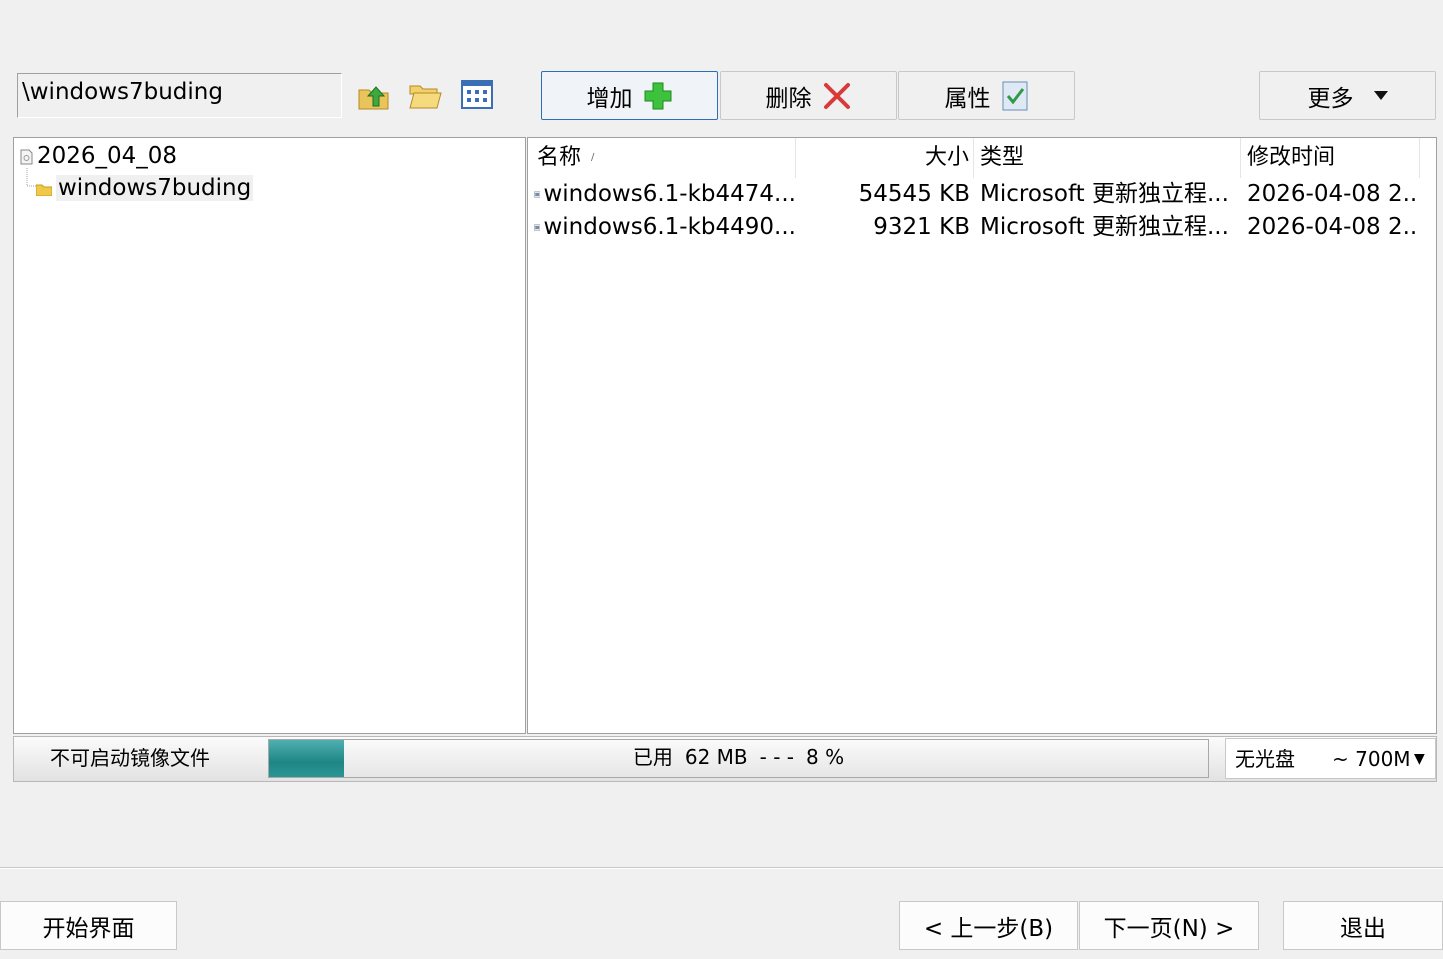 The image size is (1443, 959). Describe the element at coordinates (988, 925) in the screenshot. I see `previous-step-button: < 上一步(B)` at that location.